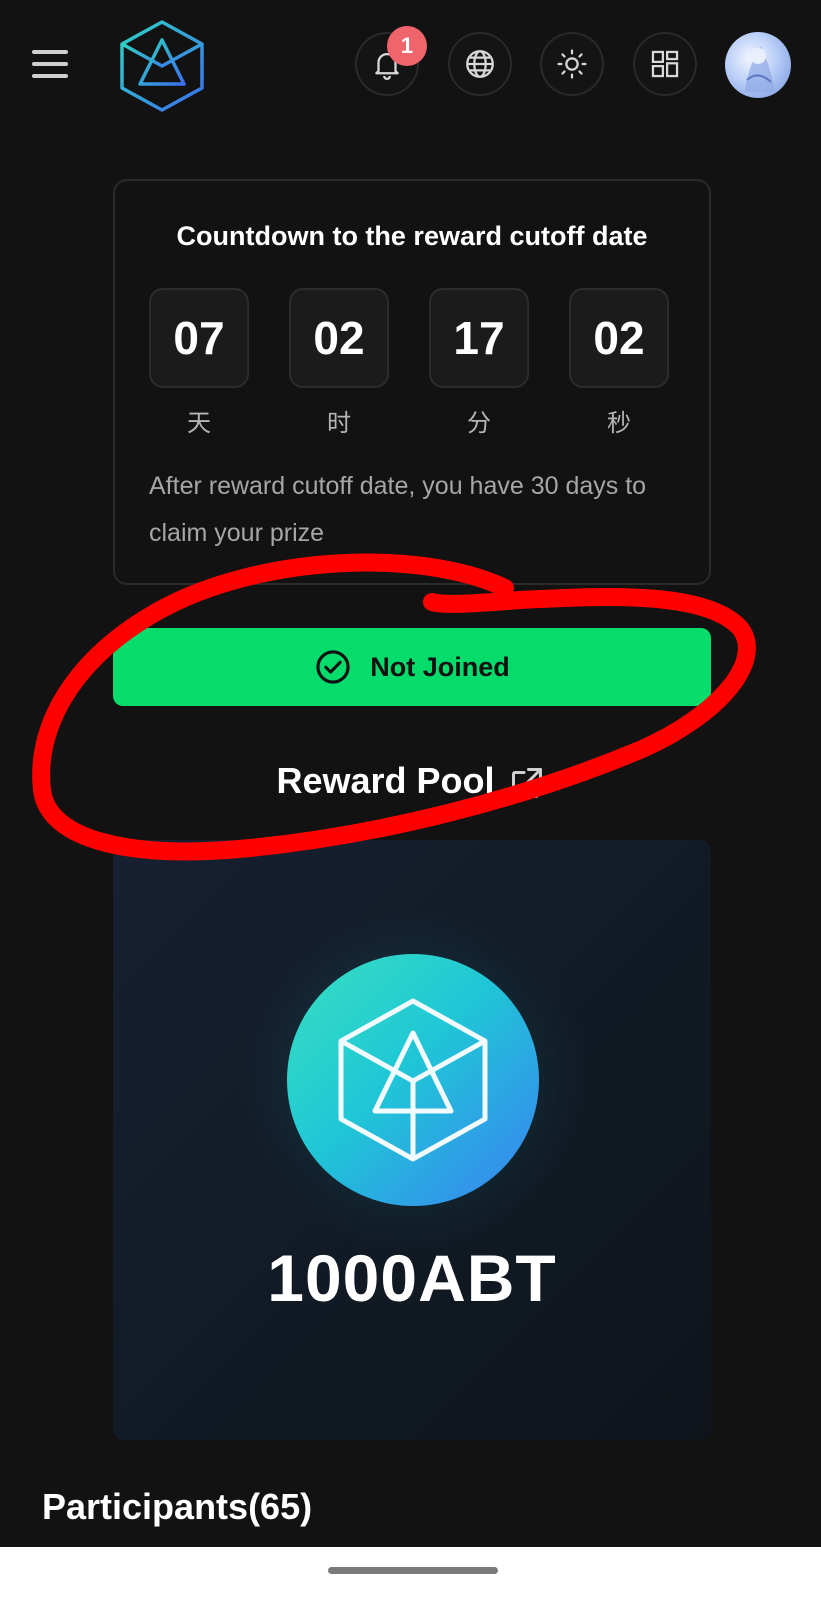  I want to click on avatar, so click(758, 65).